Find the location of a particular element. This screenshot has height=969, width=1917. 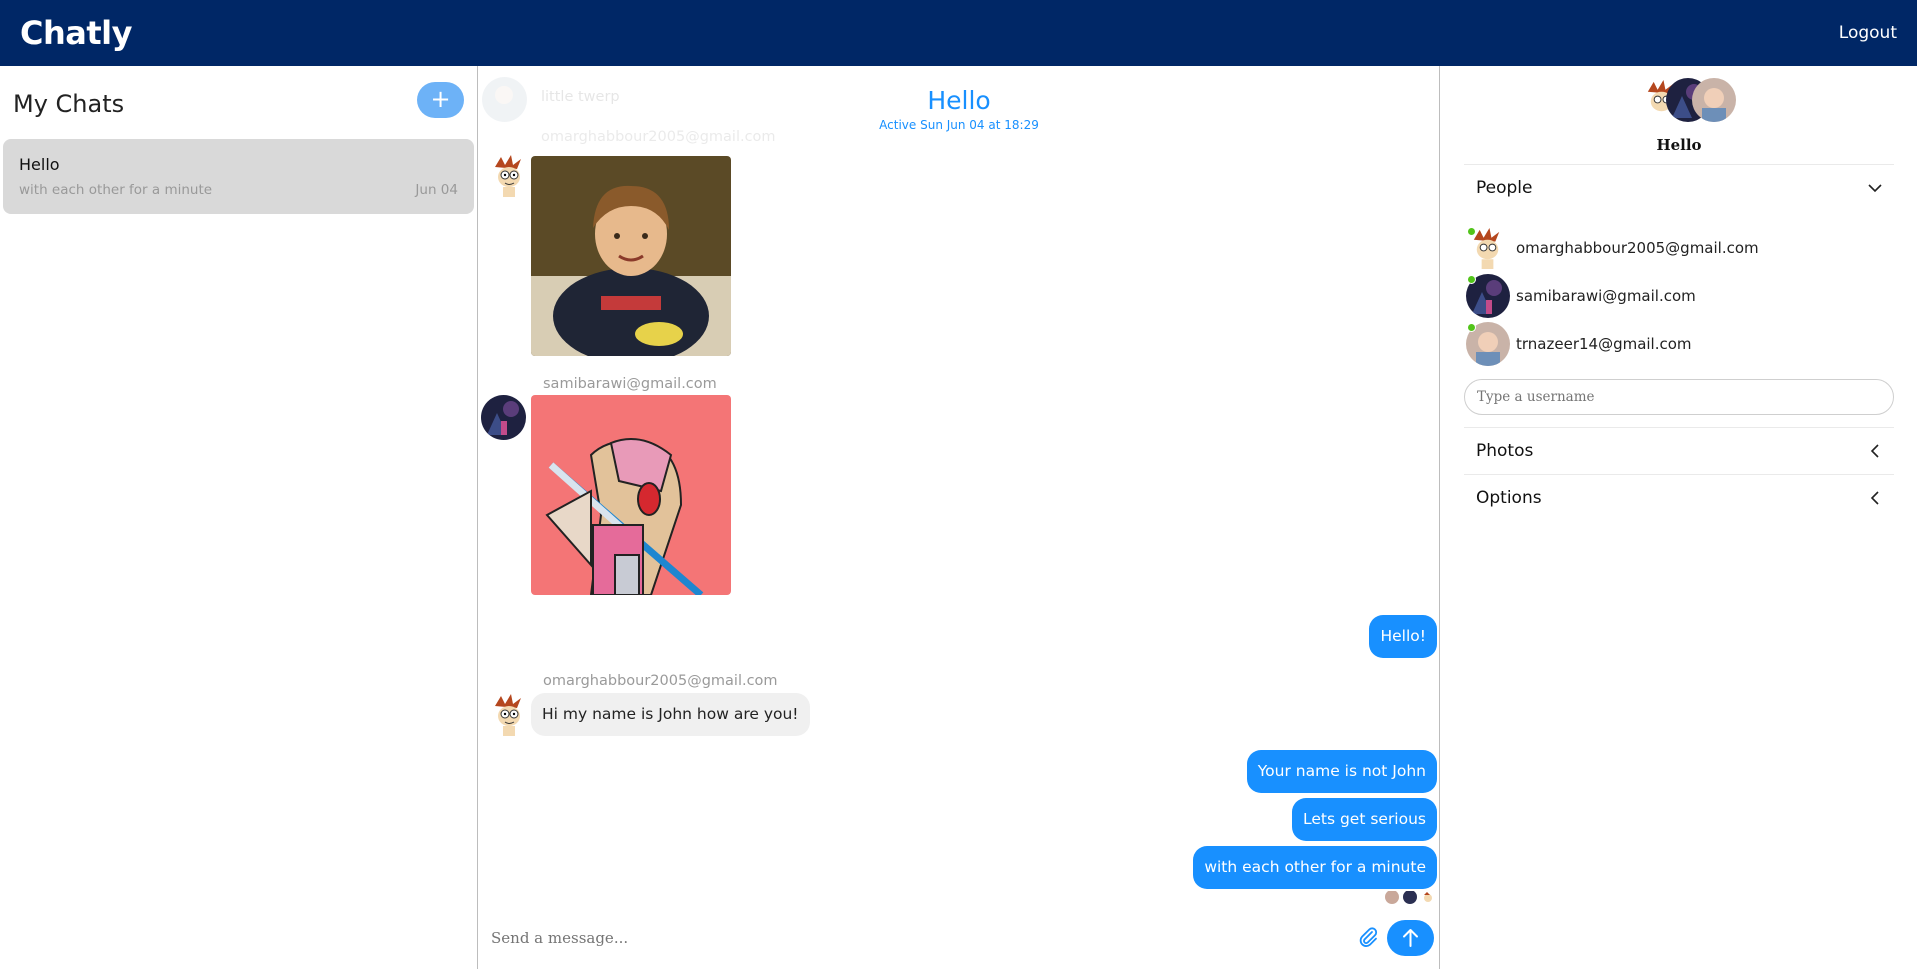

options-section-label: Options is located at coordinates (1509, 498).